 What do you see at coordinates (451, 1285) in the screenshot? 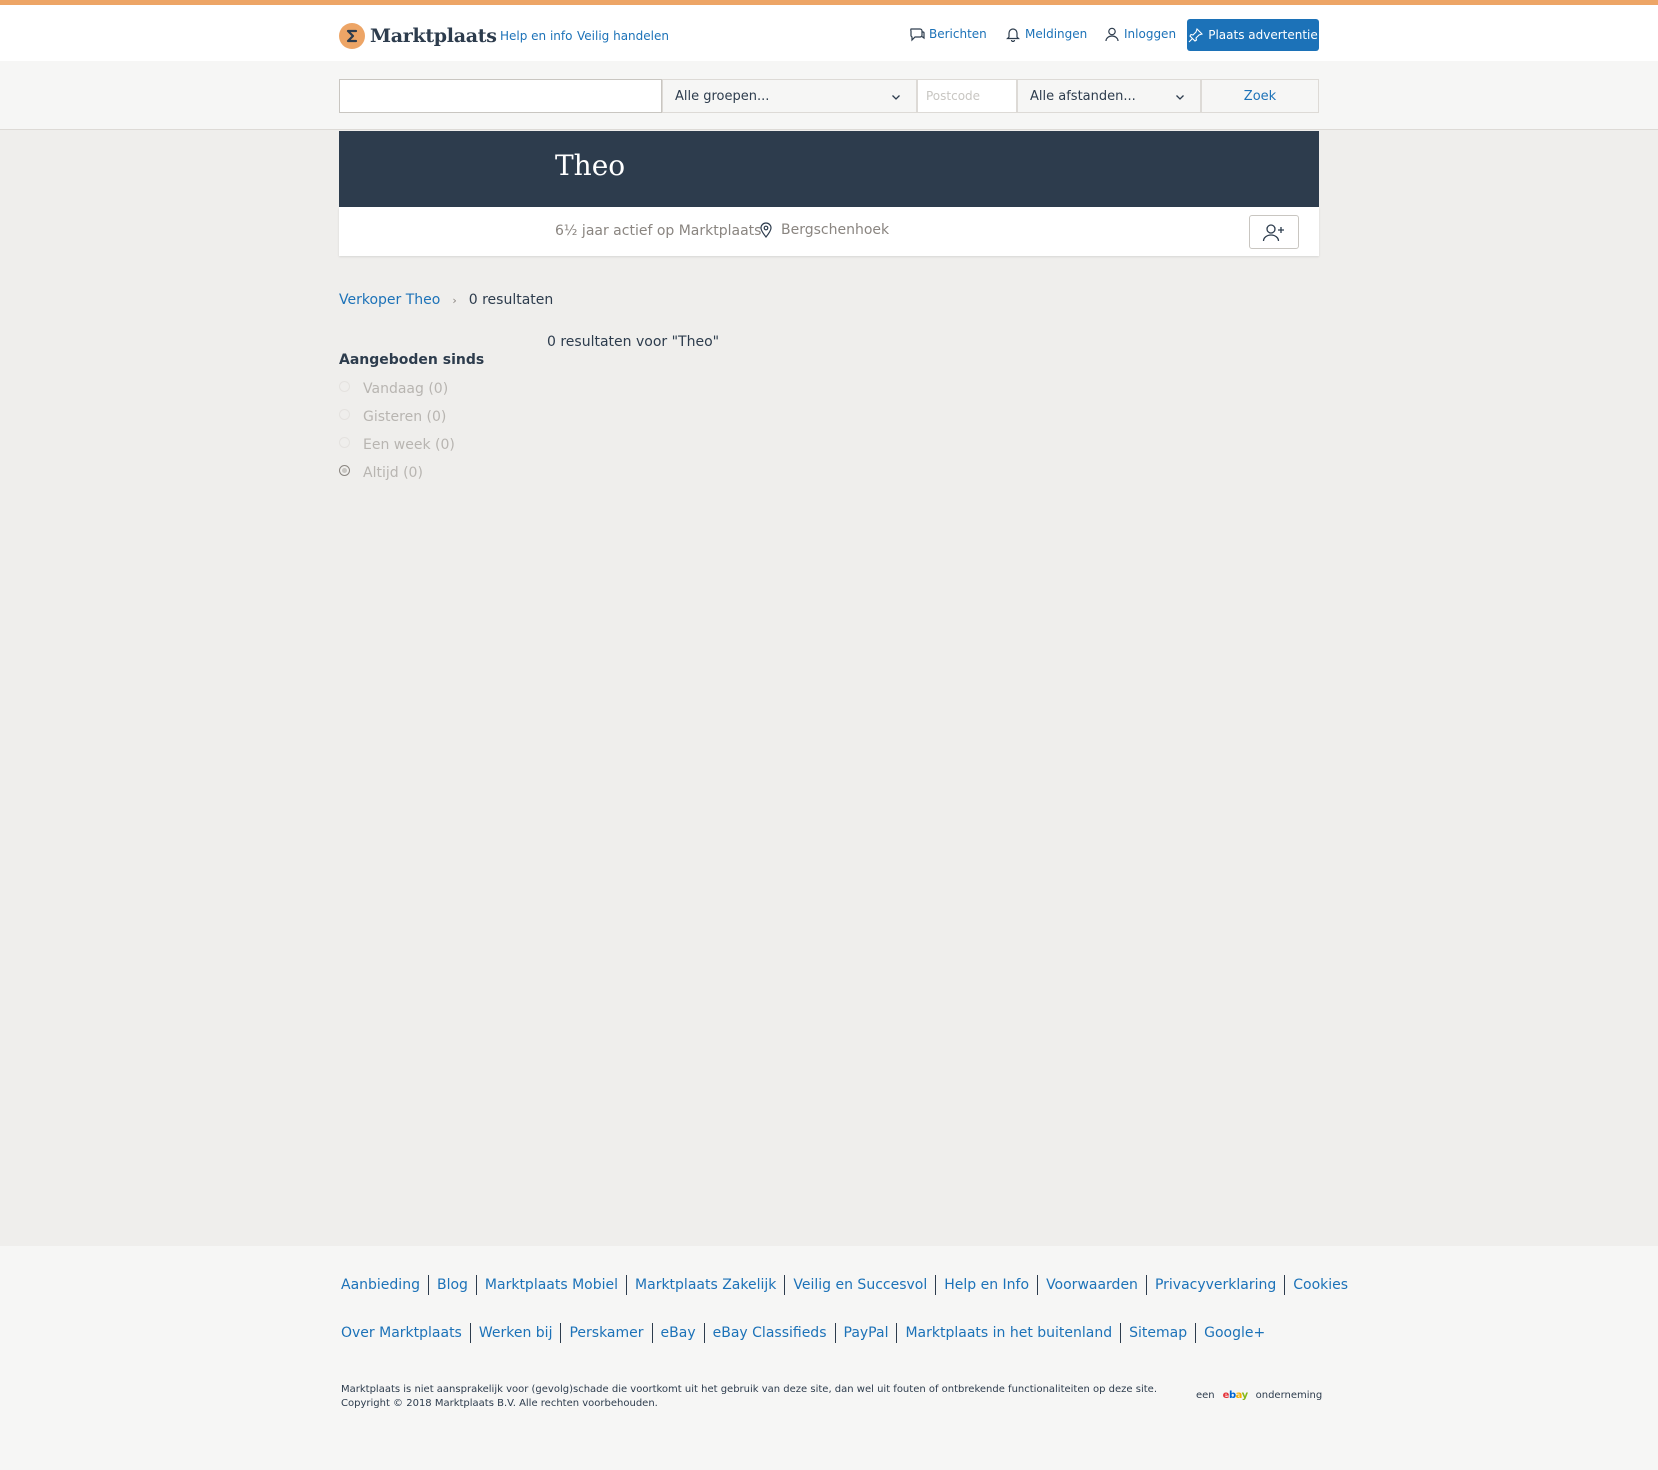
I see `footer-link-blog: Blog` at bounding box center [451, 1285].